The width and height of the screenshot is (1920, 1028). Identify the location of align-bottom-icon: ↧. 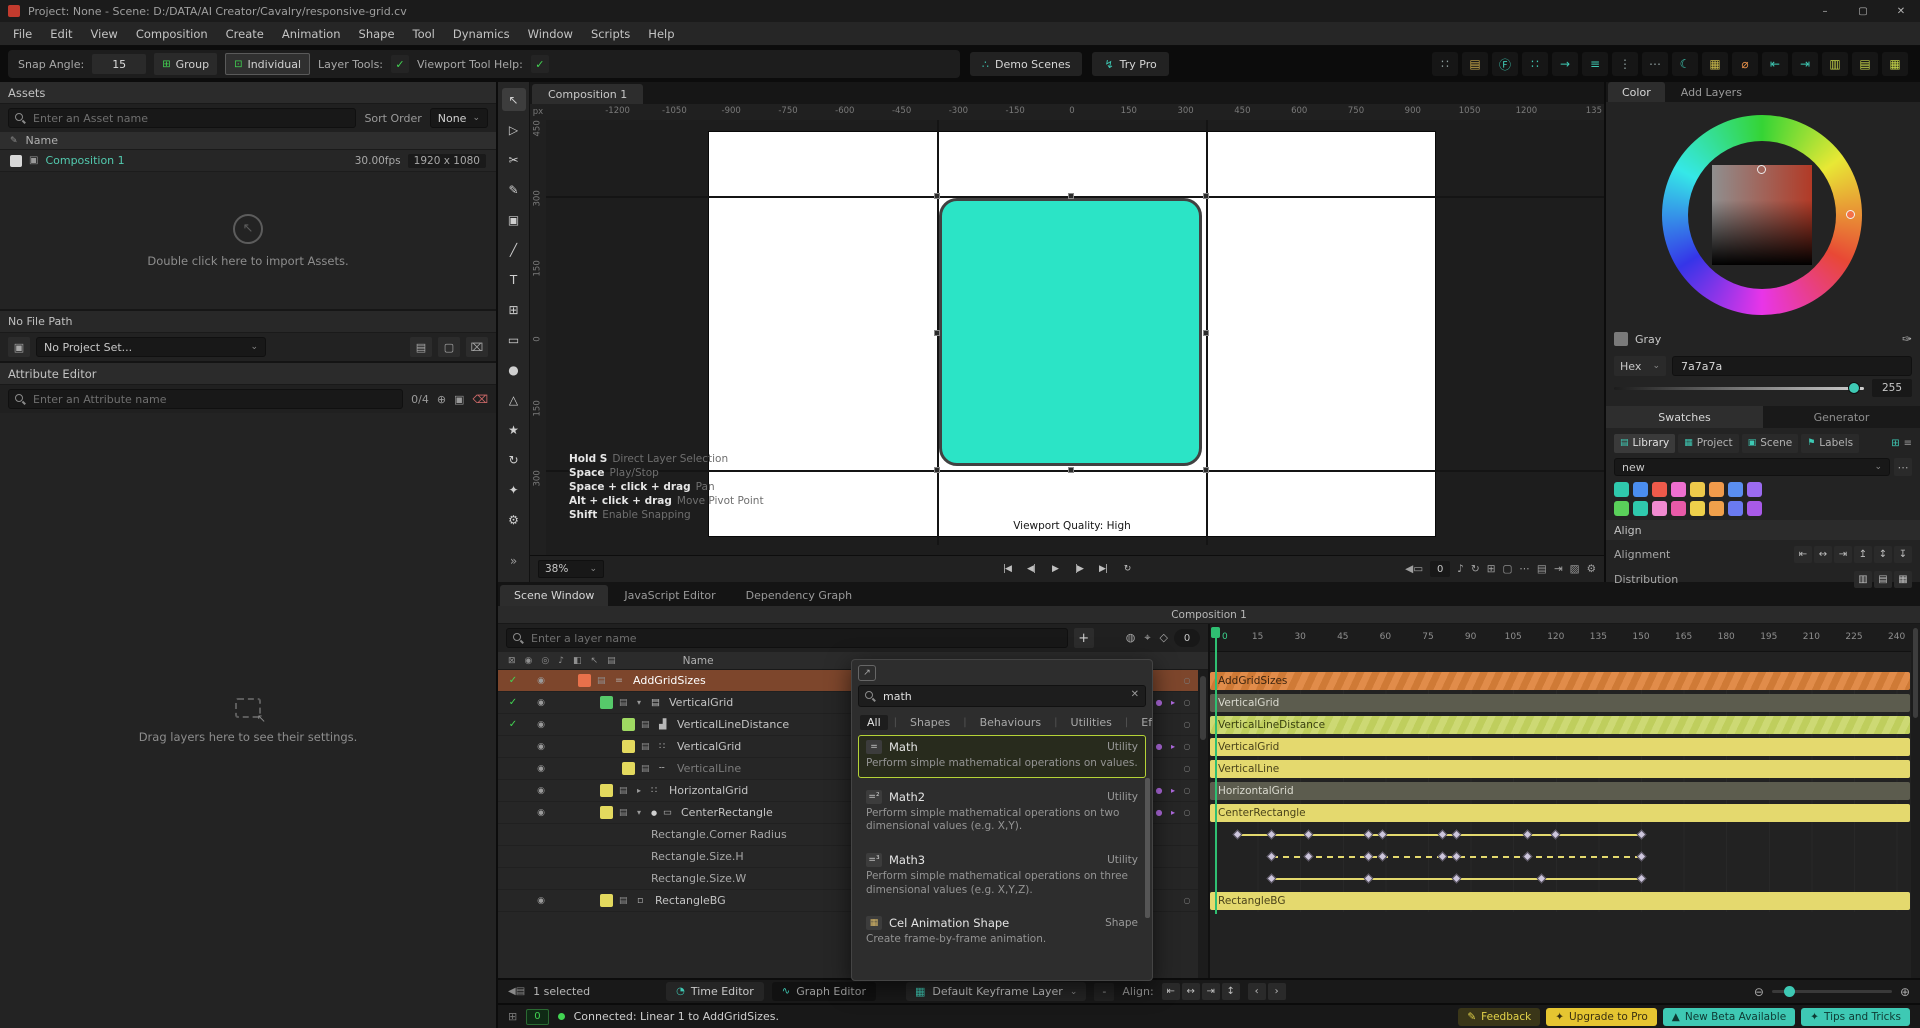
(1903, 554).